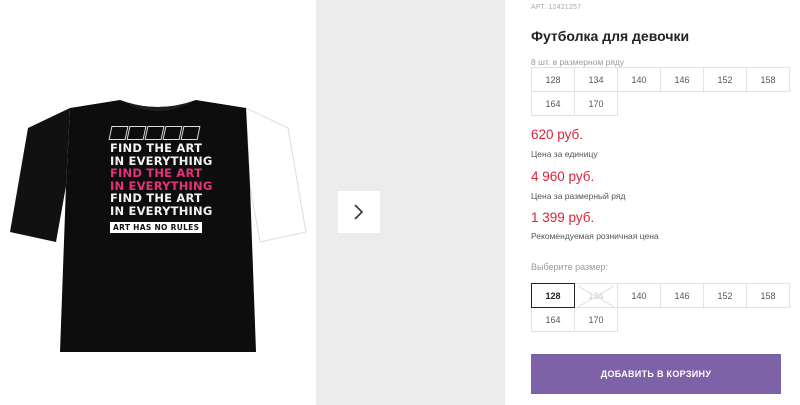 The height and width of the screenshot is (405, 800). What do you see at coordinates (563, 217) in the screenshot?
I see `retail-price: 1 399 руб.` at bounding box center [563, 217].